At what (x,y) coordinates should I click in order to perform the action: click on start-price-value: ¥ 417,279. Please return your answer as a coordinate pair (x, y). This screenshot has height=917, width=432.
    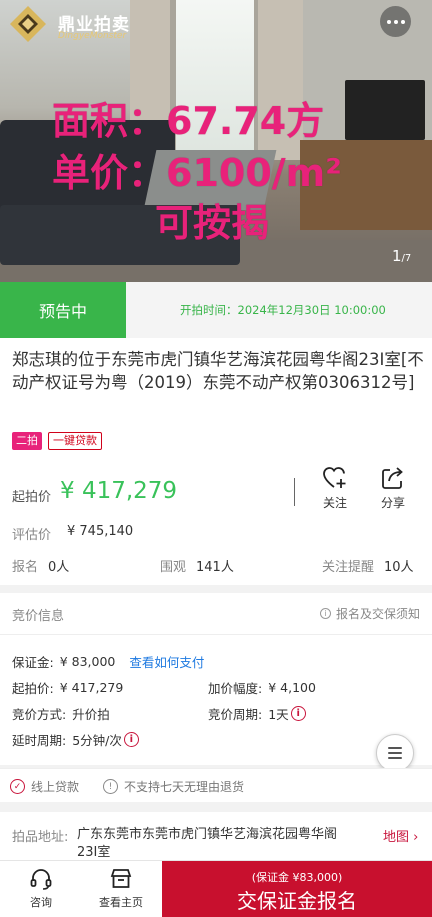
    Looking at the image, I should click on (119, 491).